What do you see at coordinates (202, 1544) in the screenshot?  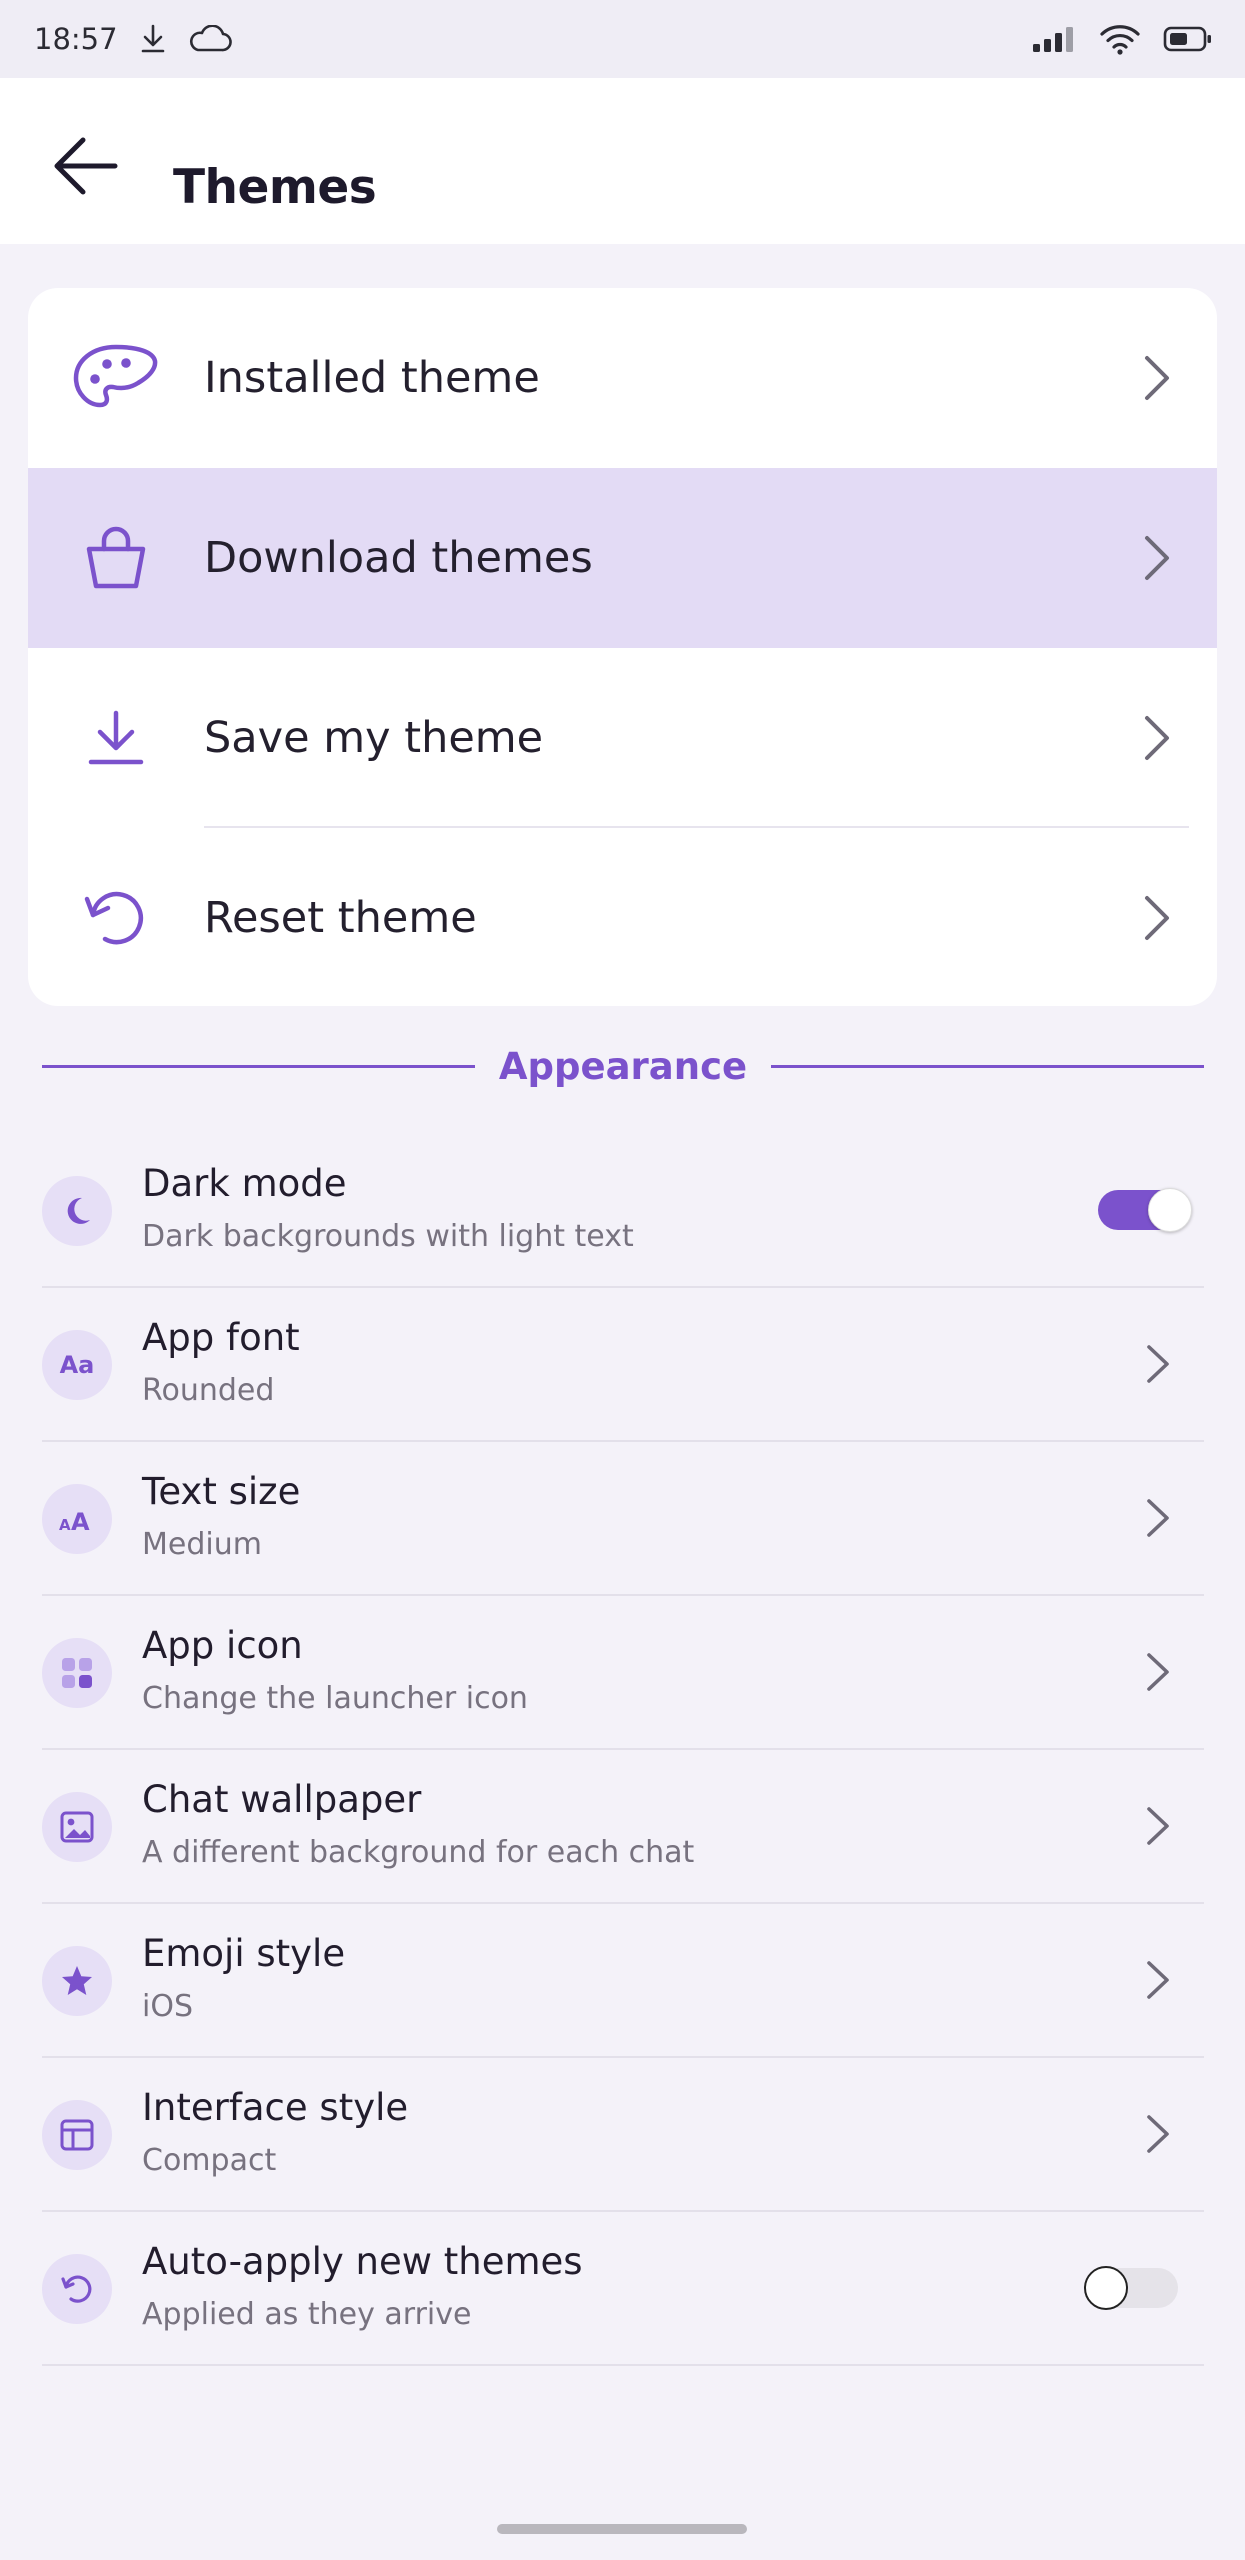 I see `setting-subtitle: Medium` at bounding box center [202, 1544].